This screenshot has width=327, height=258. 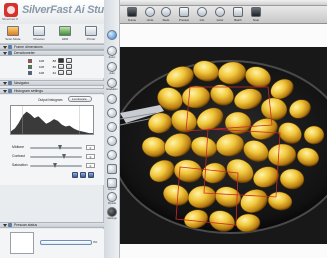 I want to click on slider-contrast: Contrast 0, so click(x=52, y=157).